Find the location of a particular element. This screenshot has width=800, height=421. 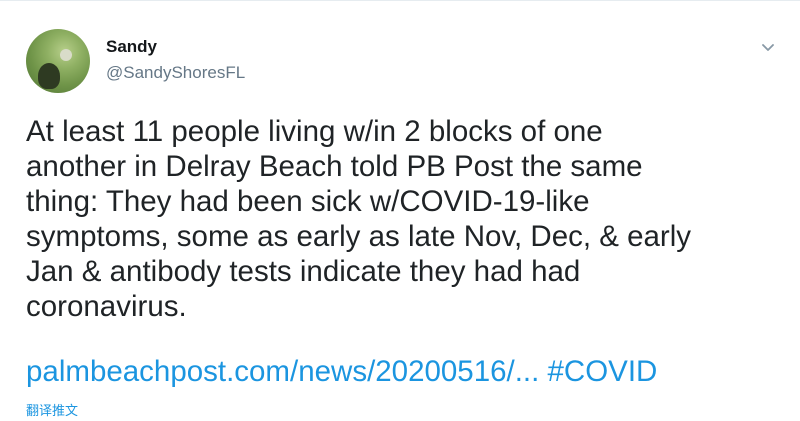

avatar-figure is located at coordinates (49, 76).